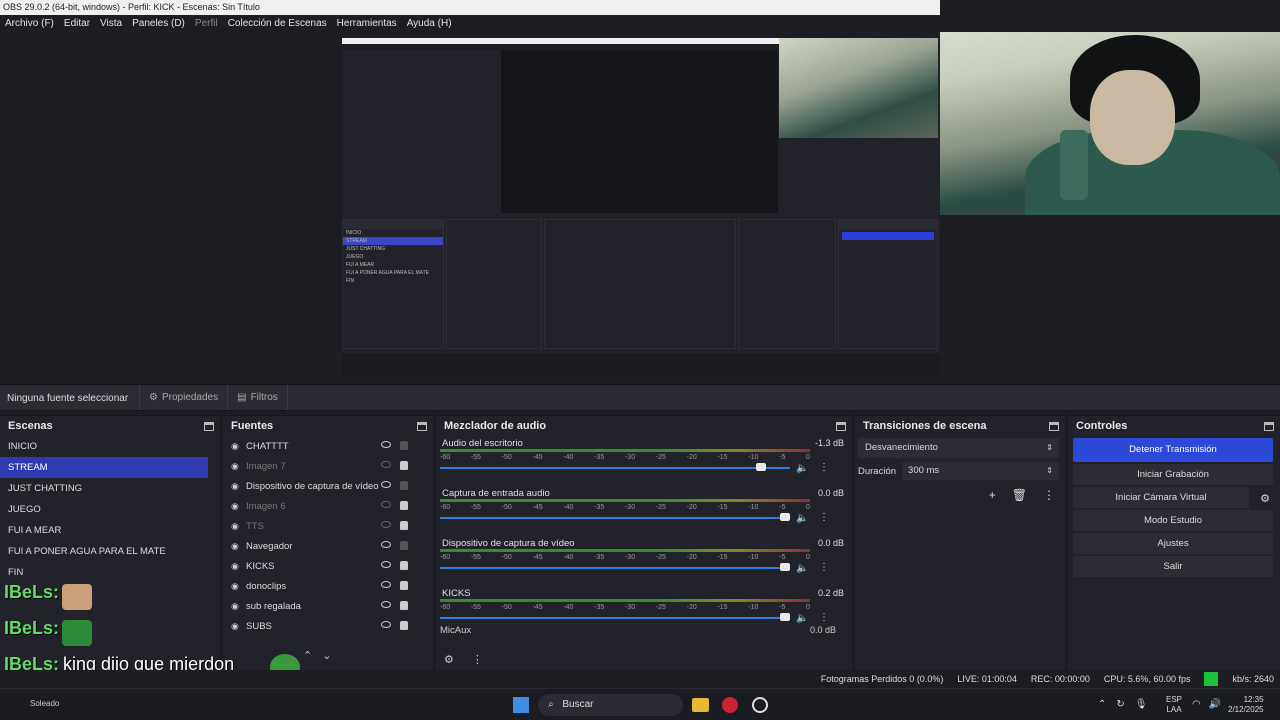 The height and width of the screenshot is (720, 1280). I want to click on scene-item: FIN, so click(104, 572).